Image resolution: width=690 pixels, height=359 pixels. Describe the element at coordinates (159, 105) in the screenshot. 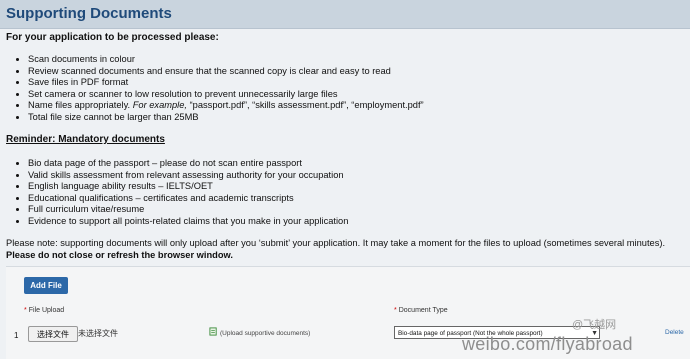

I see `list-item-example-label: For example,` at that location.